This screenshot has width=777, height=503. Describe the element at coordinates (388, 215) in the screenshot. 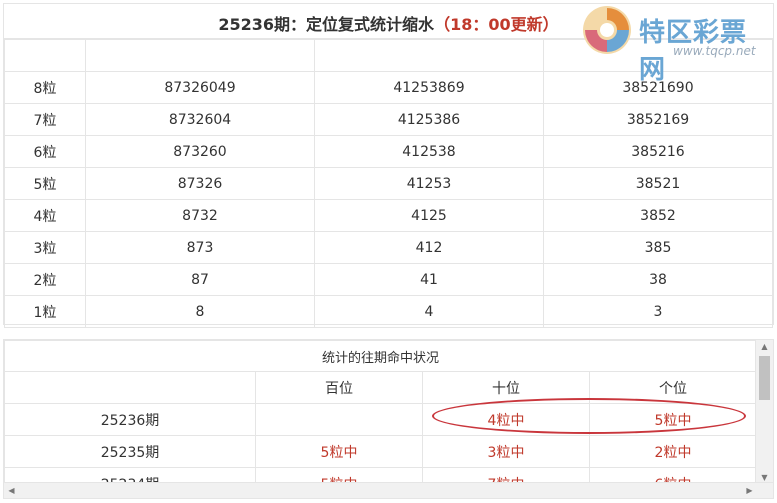

I see `table-row: 4粒 8732 4125 3852` at that location.